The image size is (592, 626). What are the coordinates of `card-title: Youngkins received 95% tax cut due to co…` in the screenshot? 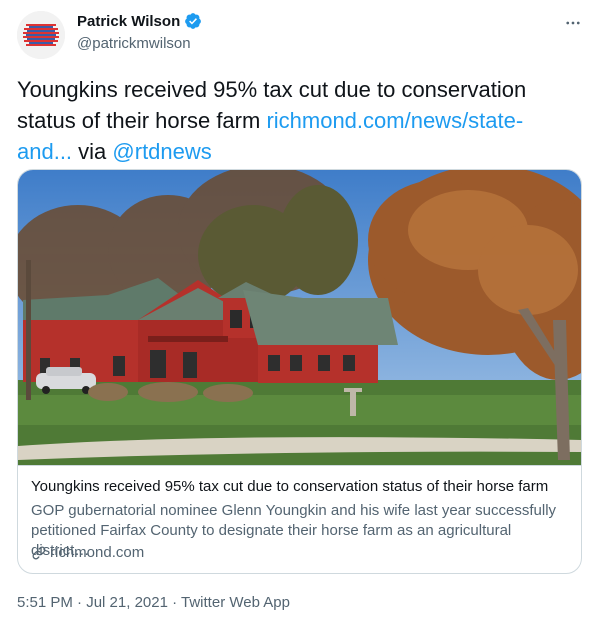 It's located at (301, 486).